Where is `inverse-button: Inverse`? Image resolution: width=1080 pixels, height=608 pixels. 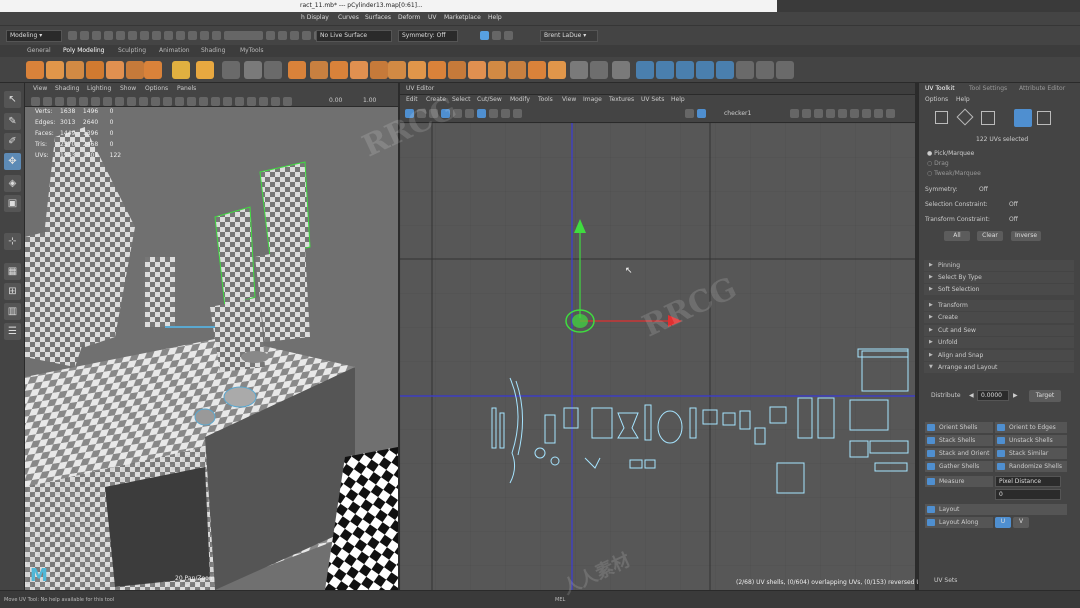 inverse-button: Inverse is located at coordinates (1026, 236).